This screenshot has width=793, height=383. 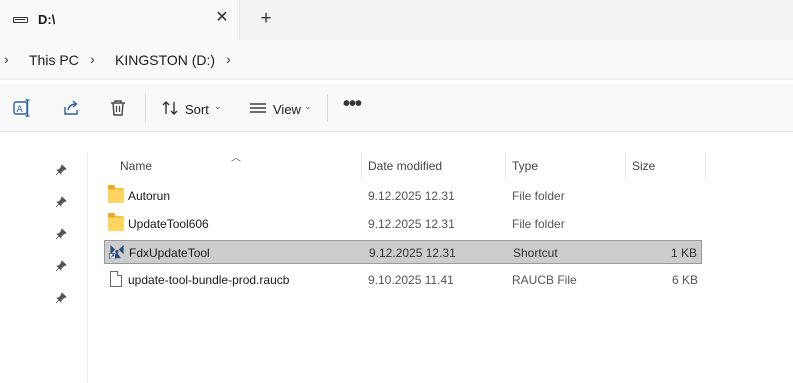 What do you see at coordinates (411, 280) in the screenshot?
I see `file-date: 9.10.2025 11.41` at bounding box center [411, 280].